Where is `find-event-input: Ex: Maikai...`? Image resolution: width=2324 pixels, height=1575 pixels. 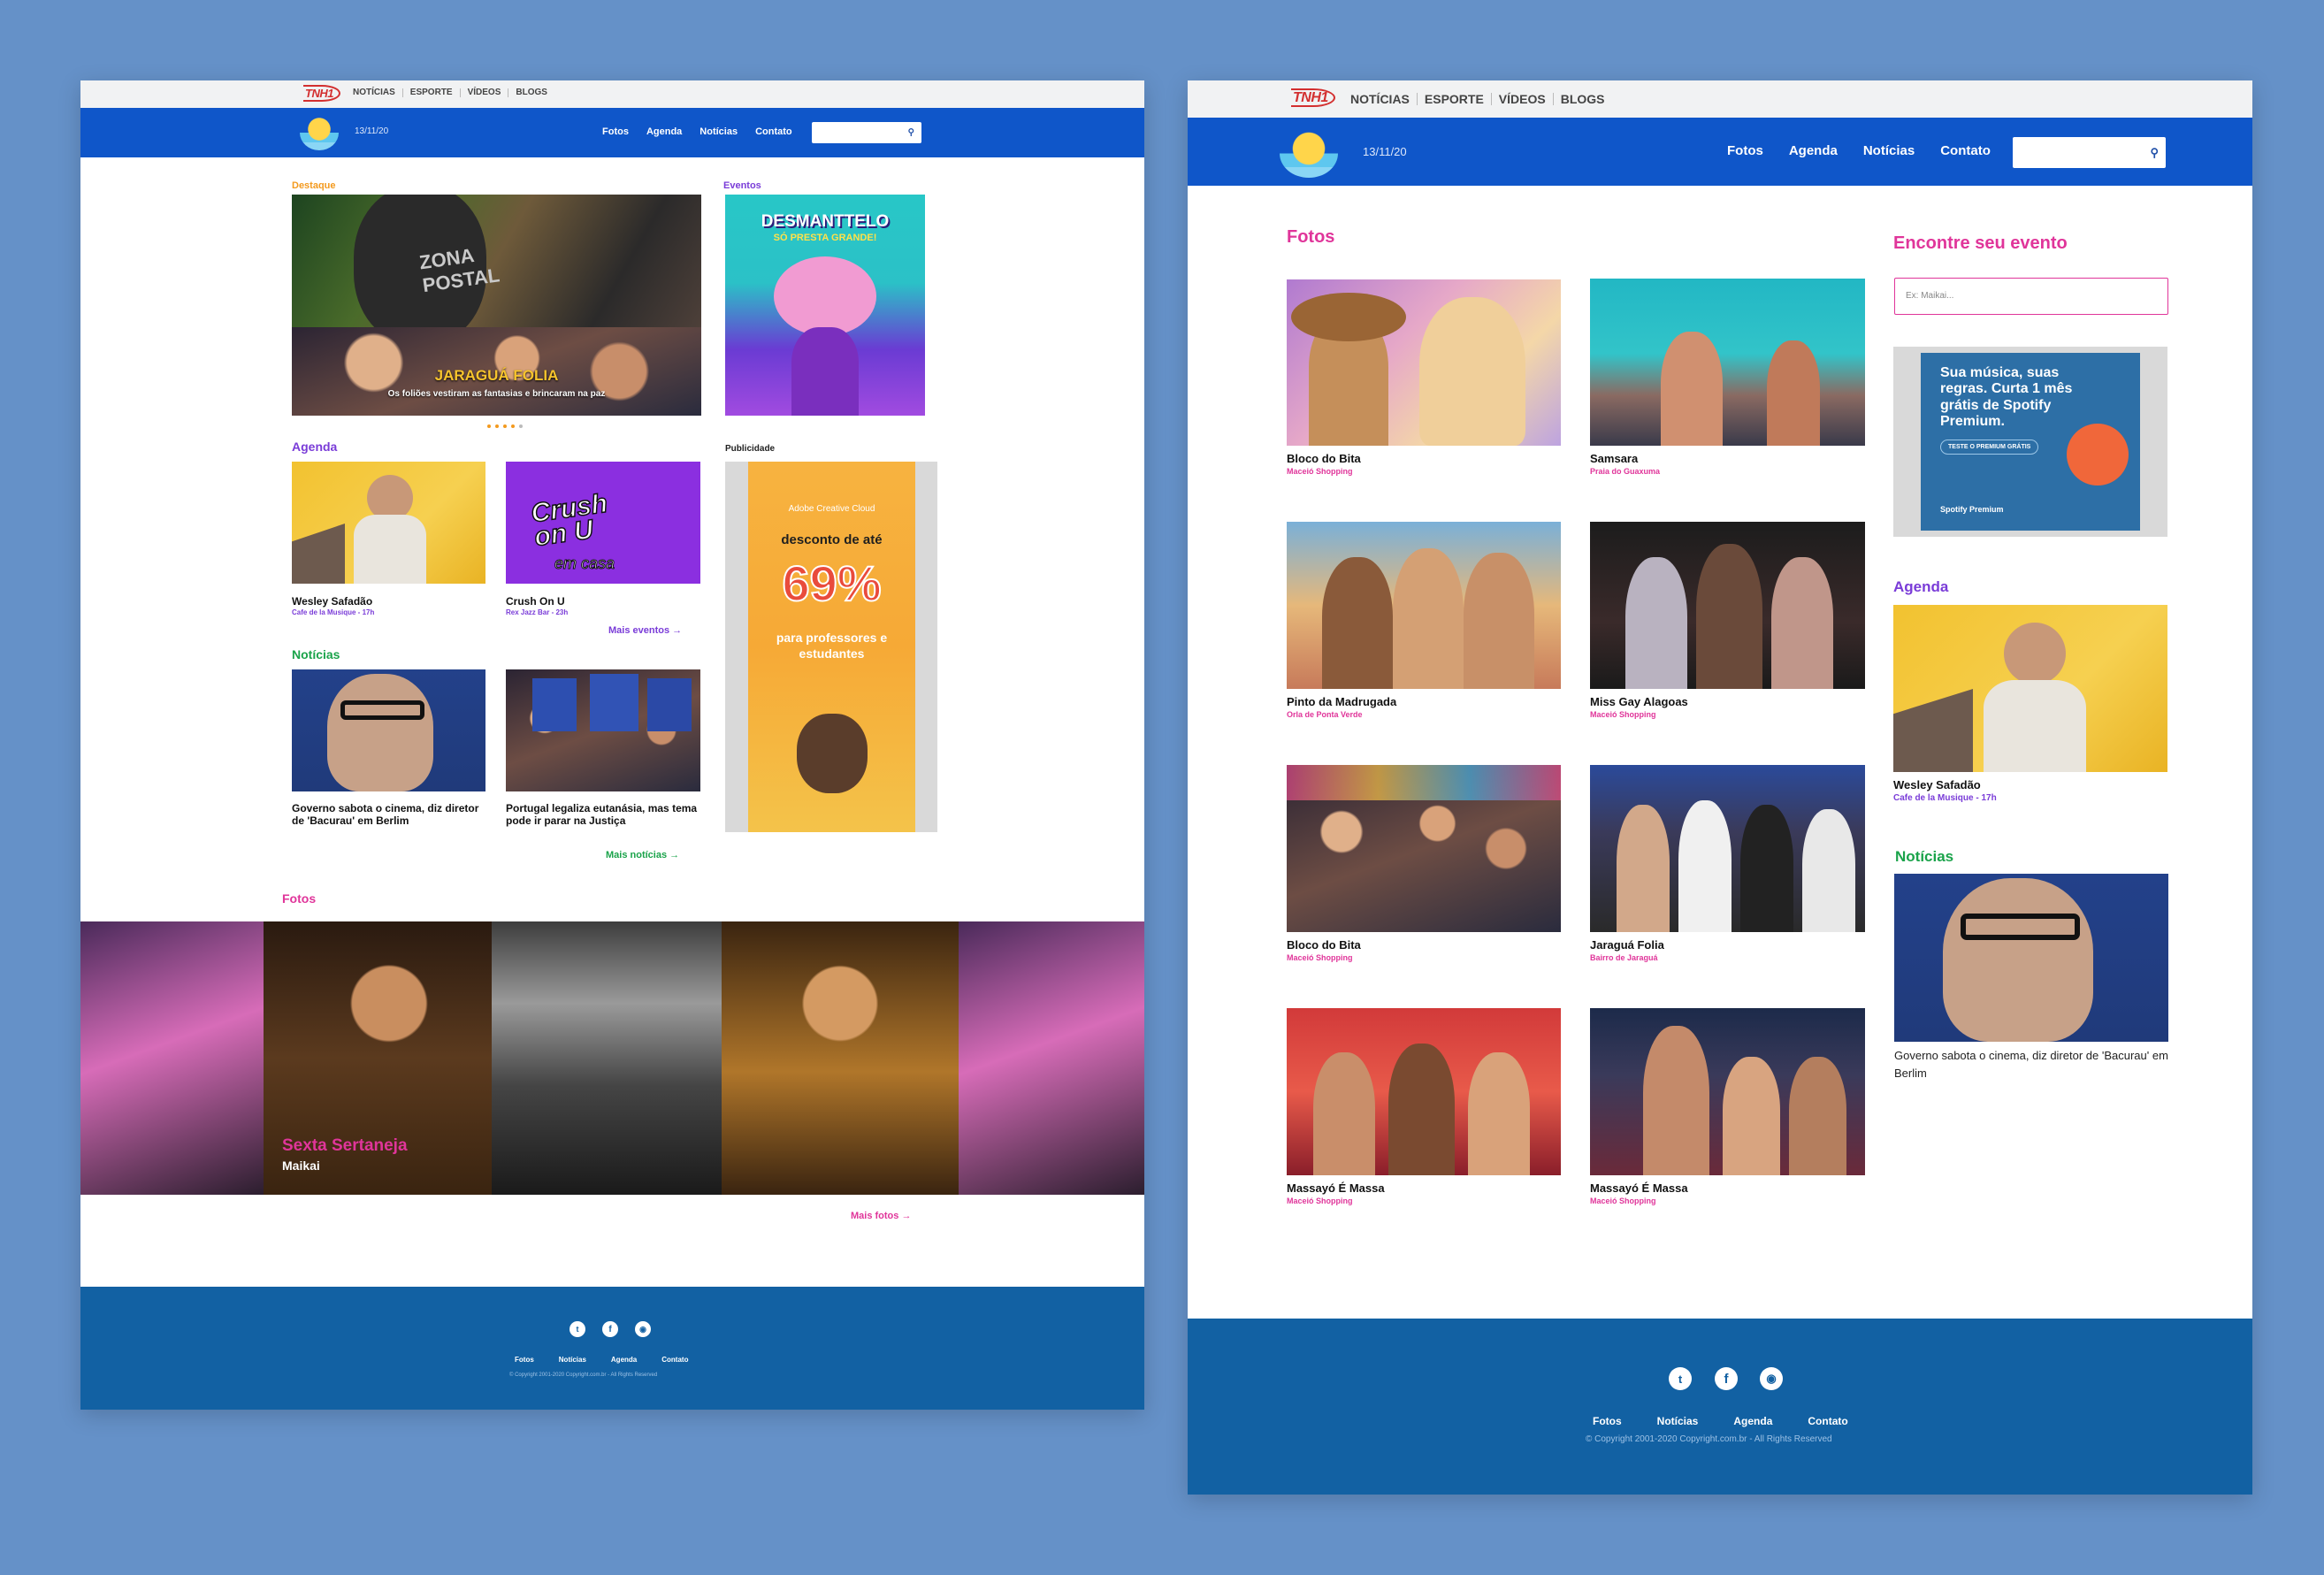
find-event-input: Ex: Maikai... is located at coordinates (2031, 296).